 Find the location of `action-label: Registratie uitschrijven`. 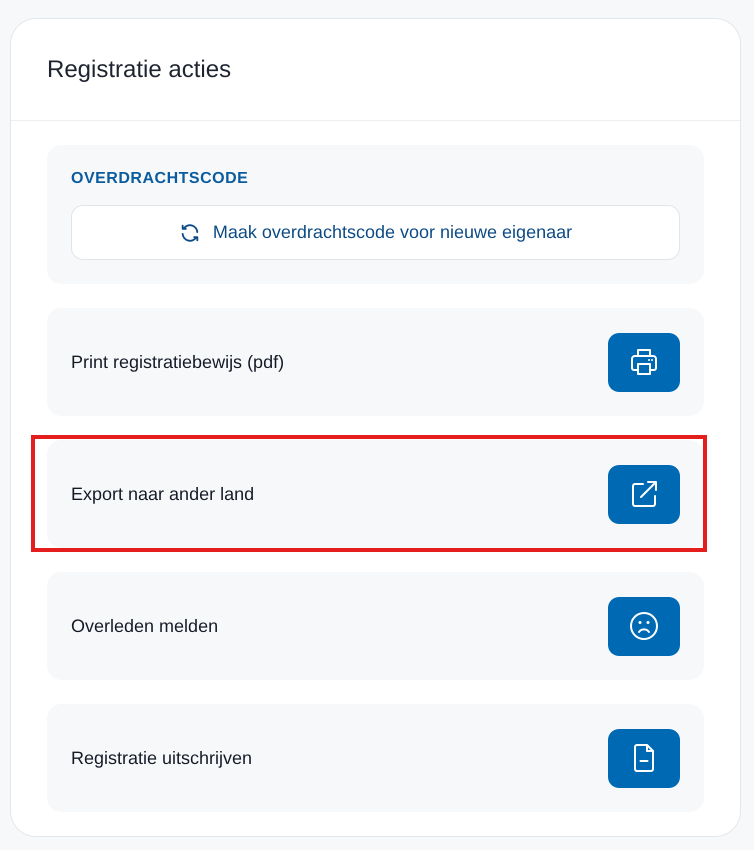

action-label: Registratie uitschrijven is located at coordinates (161, 758).